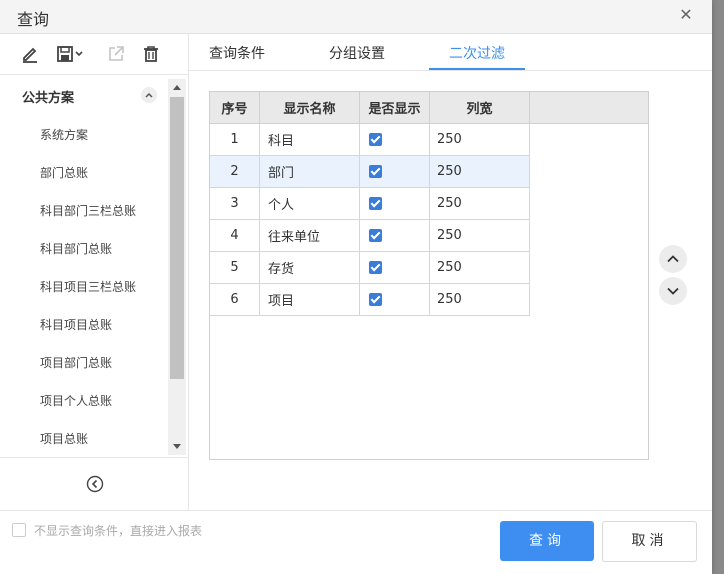 This screenshot has width=724, height=574. Describe the element at coordinates (64, 172) in the screenshot. I see `scheme-item: 部门总账` at that location.